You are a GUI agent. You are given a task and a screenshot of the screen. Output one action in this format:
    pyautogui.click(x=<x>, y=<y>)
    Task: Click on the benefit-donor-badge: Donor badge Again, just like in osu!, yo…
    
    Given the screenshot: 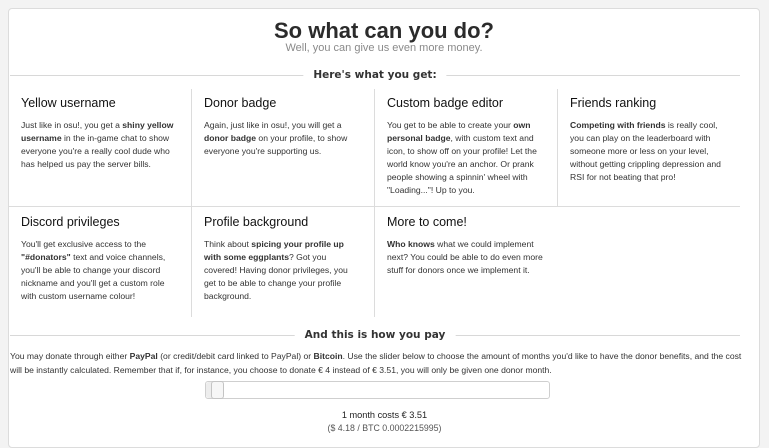 What is the action you would take?
    pyautogui.click(x=282, y=123)
    